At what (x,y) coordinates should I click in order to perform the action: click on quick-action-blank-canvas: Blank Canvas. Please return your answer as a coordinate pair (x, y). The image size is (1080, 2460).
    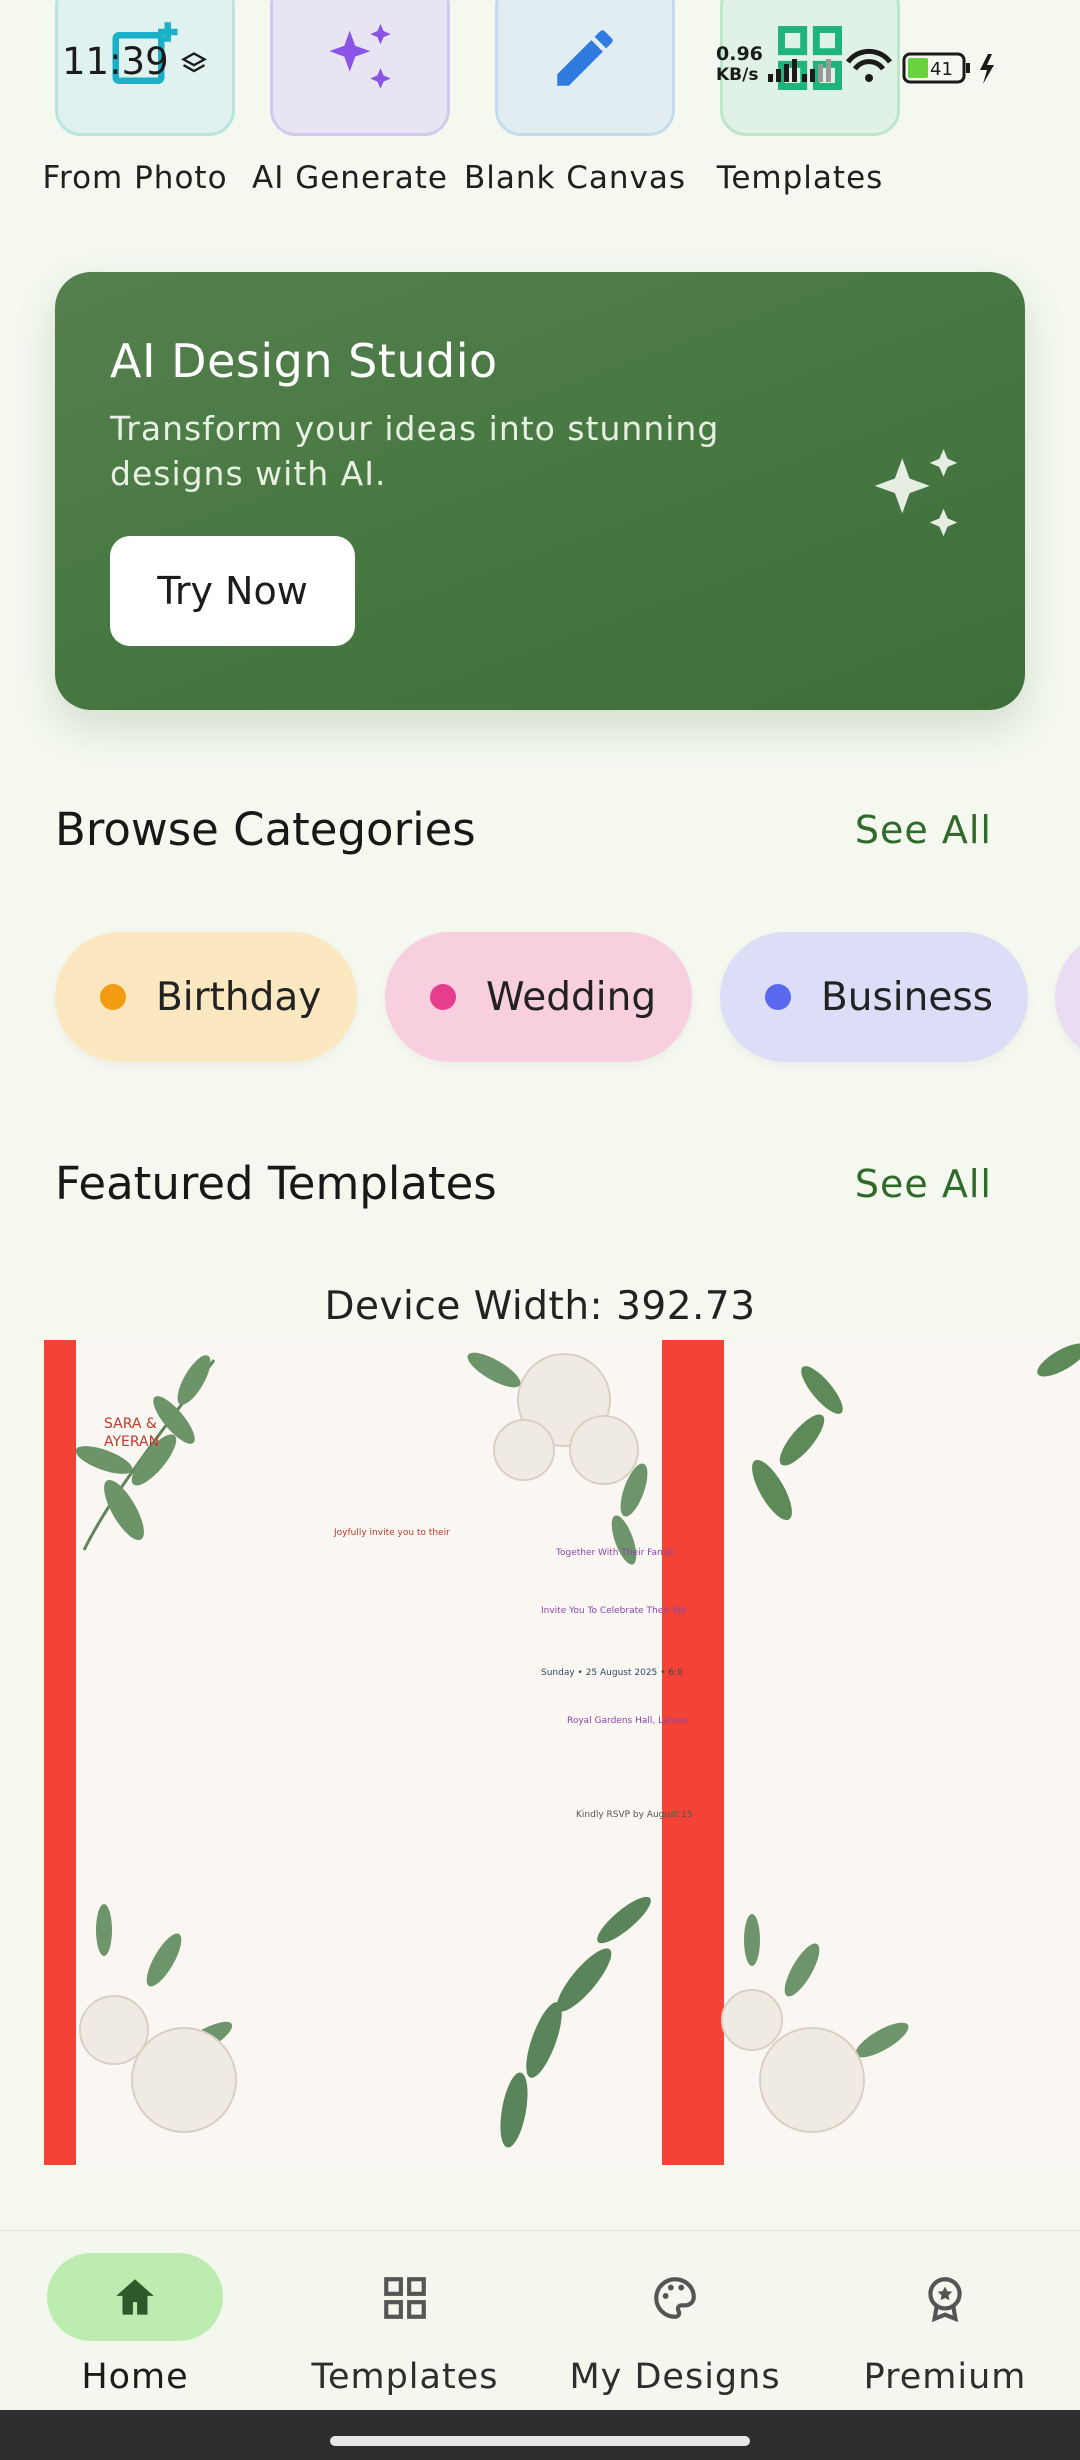
    Looking at the image, I should click on (574, 105).